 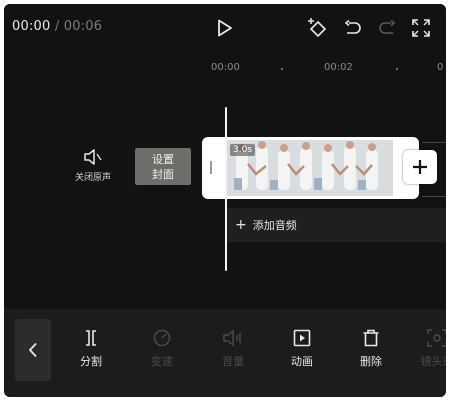 I want to click on delete-label: 删除, so click(x=371, y=361).